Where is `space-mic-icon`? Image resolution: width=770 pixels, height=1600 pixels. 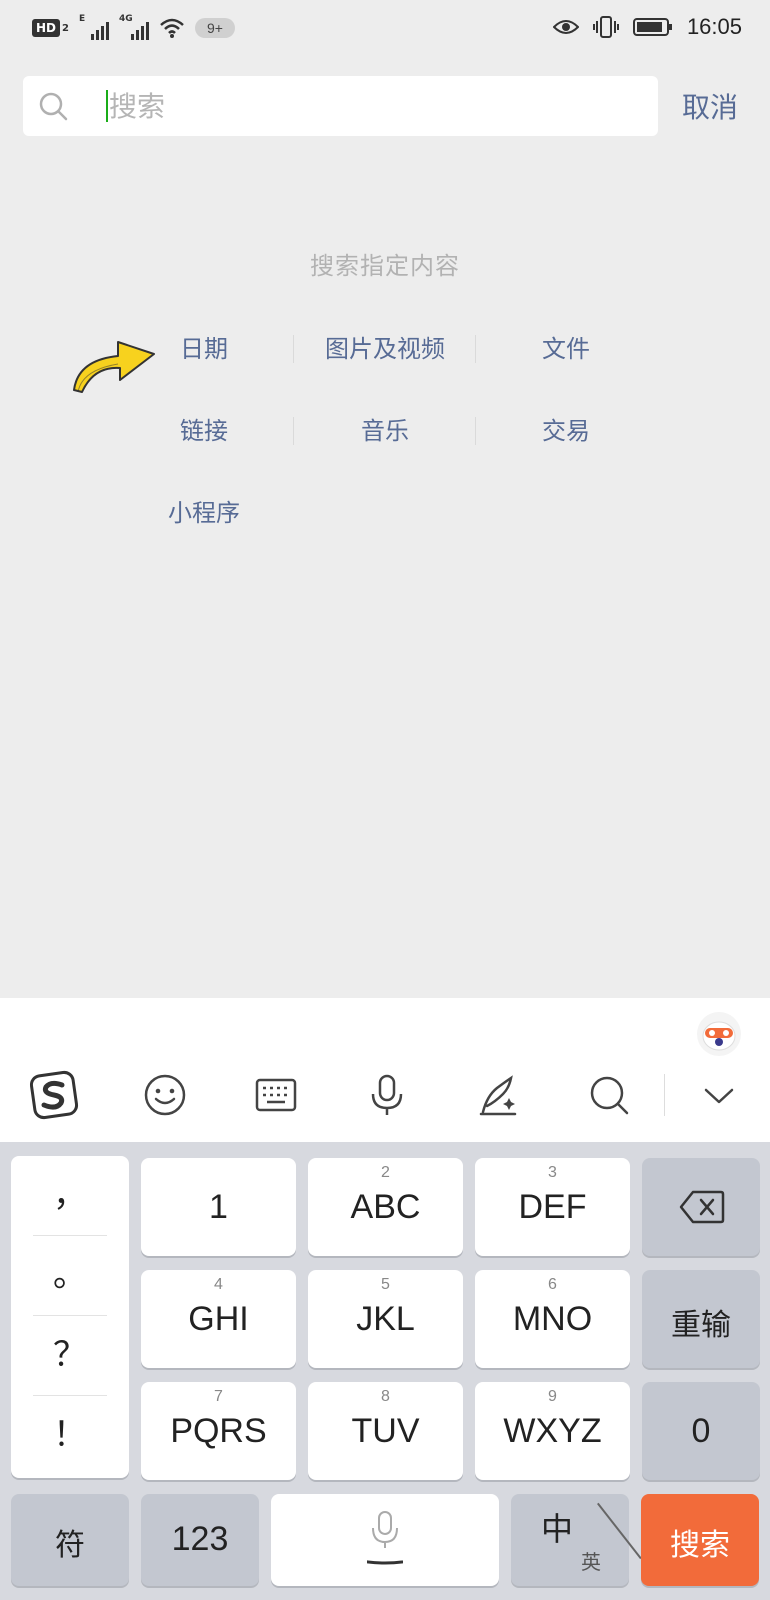
space-mic-icon is located at coordinates (385, 1538).